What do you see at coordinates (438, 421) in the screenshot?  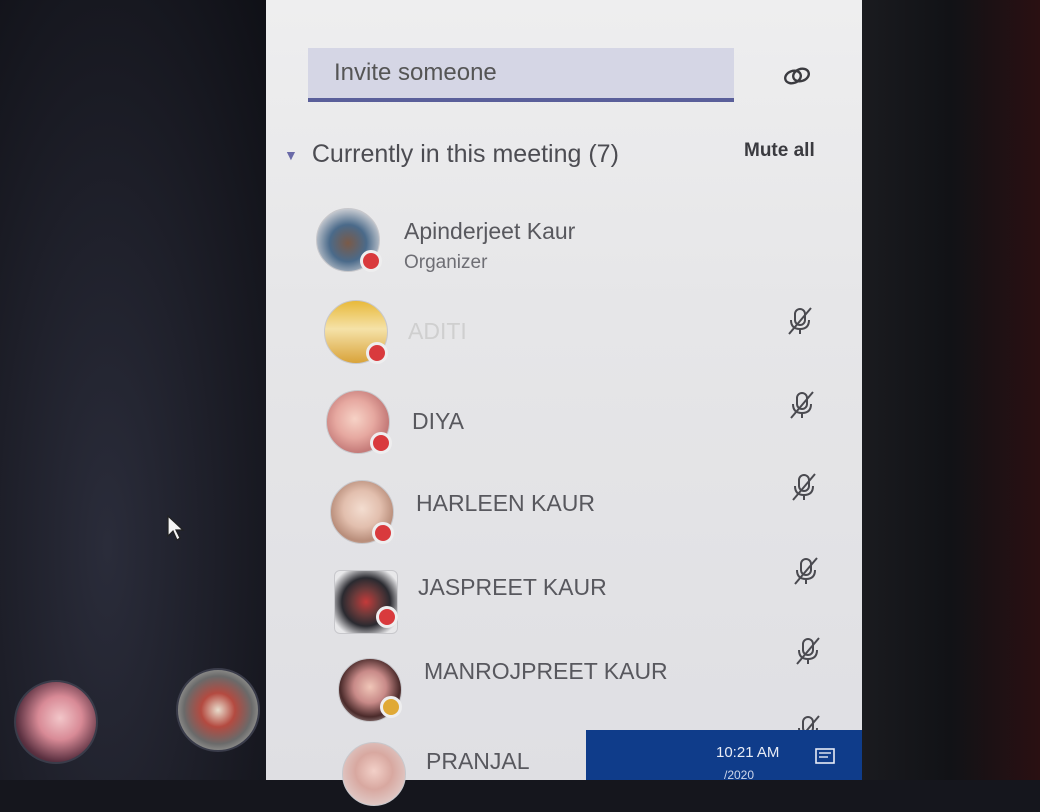 I see `participant-name: DIYA` at bounding box center [438, 421].